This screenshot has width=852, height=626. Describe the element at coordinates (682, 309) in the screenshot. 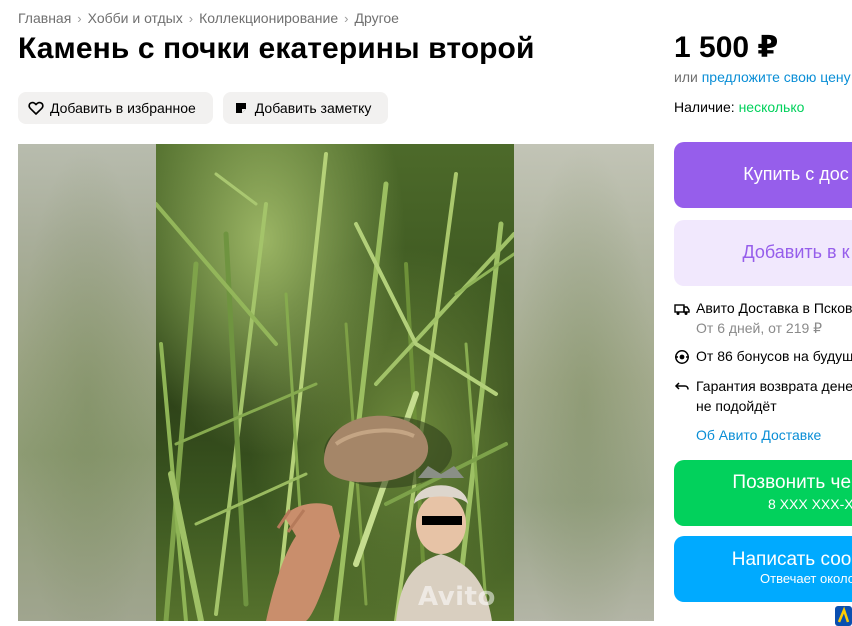

I see `truck-icon` at that location.